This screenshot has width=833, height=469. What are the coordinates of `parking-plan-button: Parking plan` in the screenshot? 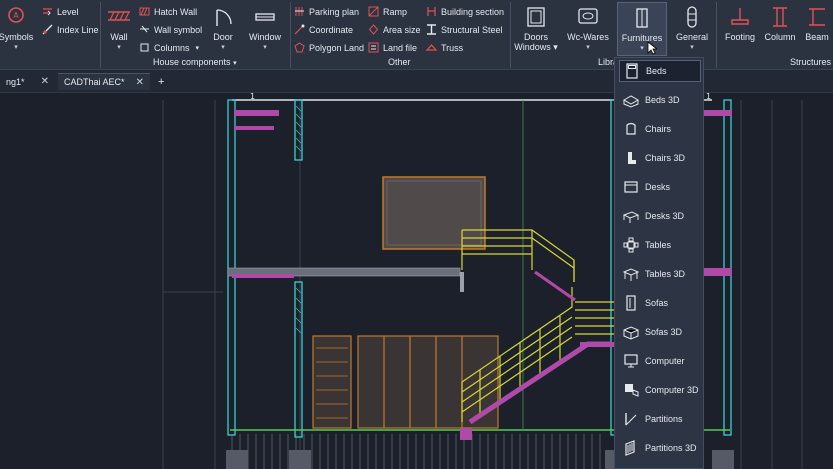 It's located at (326, 11).